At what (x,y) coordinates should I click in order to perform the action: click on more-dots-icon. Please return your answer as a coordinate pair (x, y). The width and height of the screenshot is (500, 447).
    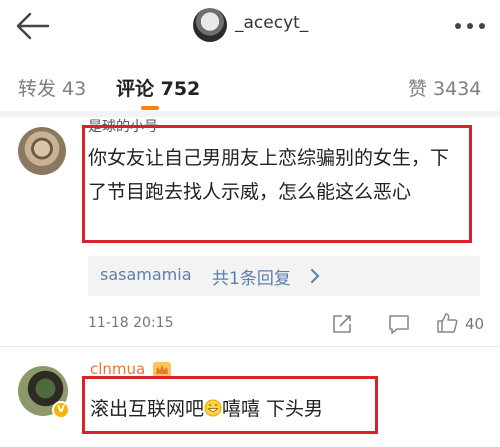
    Looking at the image, I should click on (470, 26).